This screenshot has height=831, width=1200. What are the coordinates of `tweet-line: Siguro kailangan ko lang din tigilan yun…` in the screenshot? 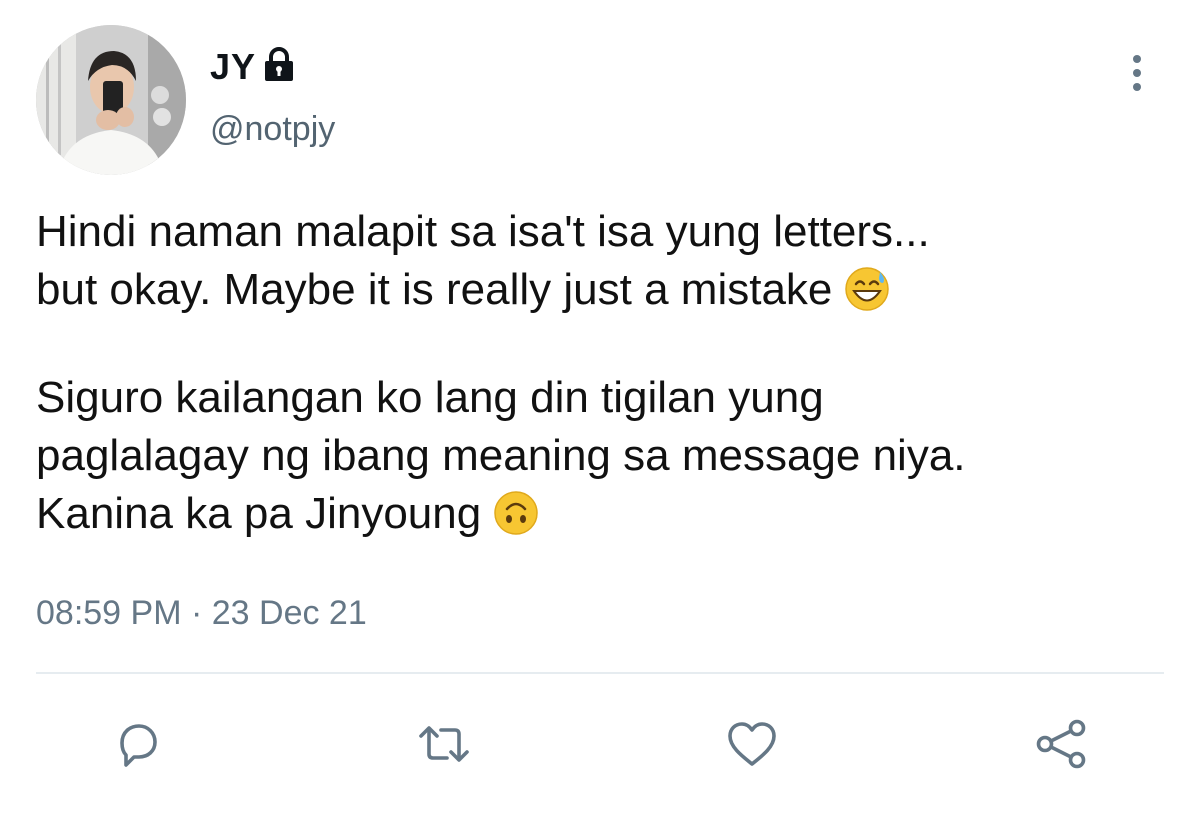 It's located at (430, 397).